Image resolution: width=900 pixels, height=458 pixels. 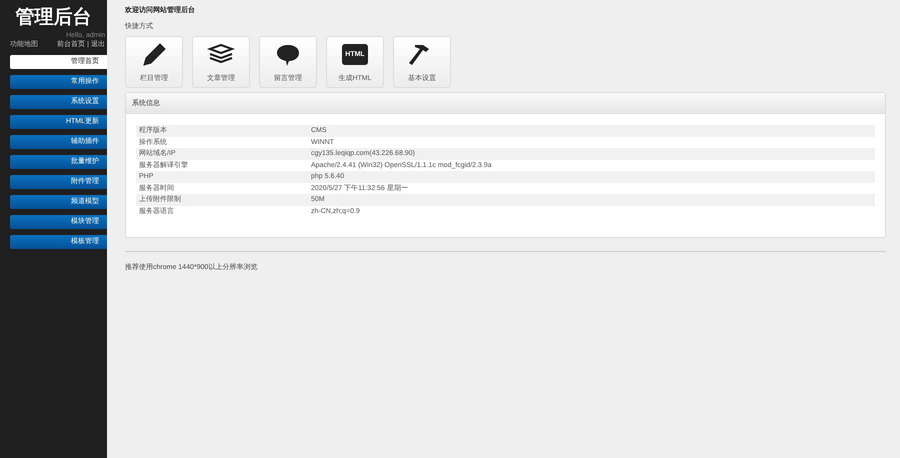 I want to click on logo-title: 管理后台, so click(x=54, y=18).